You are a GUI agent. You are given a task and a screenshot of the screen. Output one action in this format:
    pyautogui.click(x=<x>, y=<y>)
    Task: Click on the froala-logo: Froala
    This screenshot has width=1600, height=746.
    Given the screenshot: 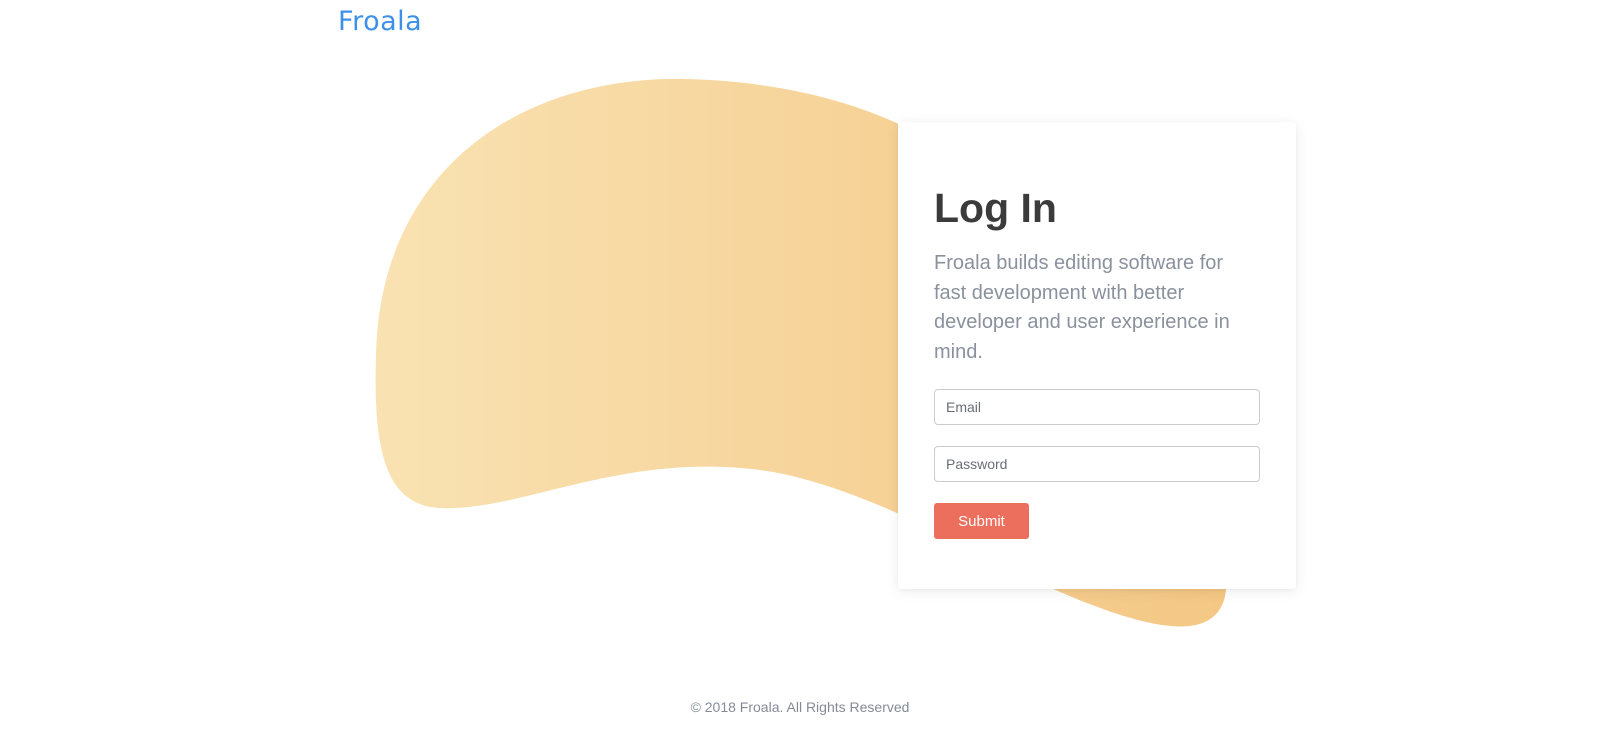 What is the action you would take?
    pyautogui.click(x=380, y=22)
    